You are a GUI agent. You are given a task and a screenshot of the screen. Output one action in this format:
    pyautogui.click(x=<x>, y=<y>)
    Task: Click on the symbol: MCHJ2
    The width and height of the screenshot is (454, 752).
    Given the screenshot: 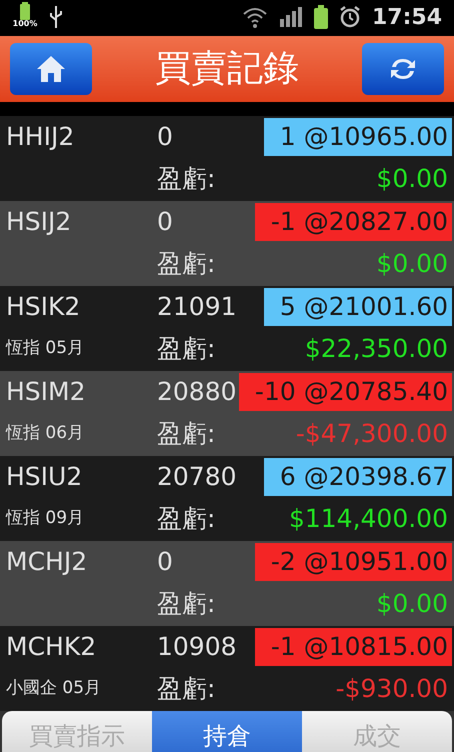 What is the action you would take?
    pyautogui.click(x=46, y=562)
    